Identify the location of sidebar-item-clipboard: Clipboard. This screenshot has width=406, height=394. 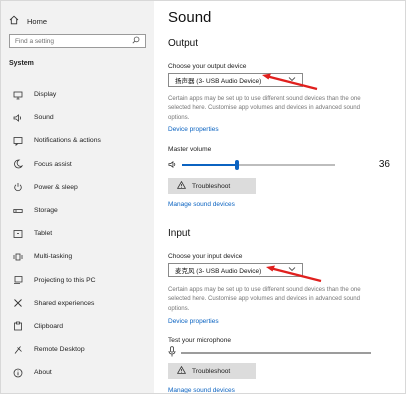
(77, 326).